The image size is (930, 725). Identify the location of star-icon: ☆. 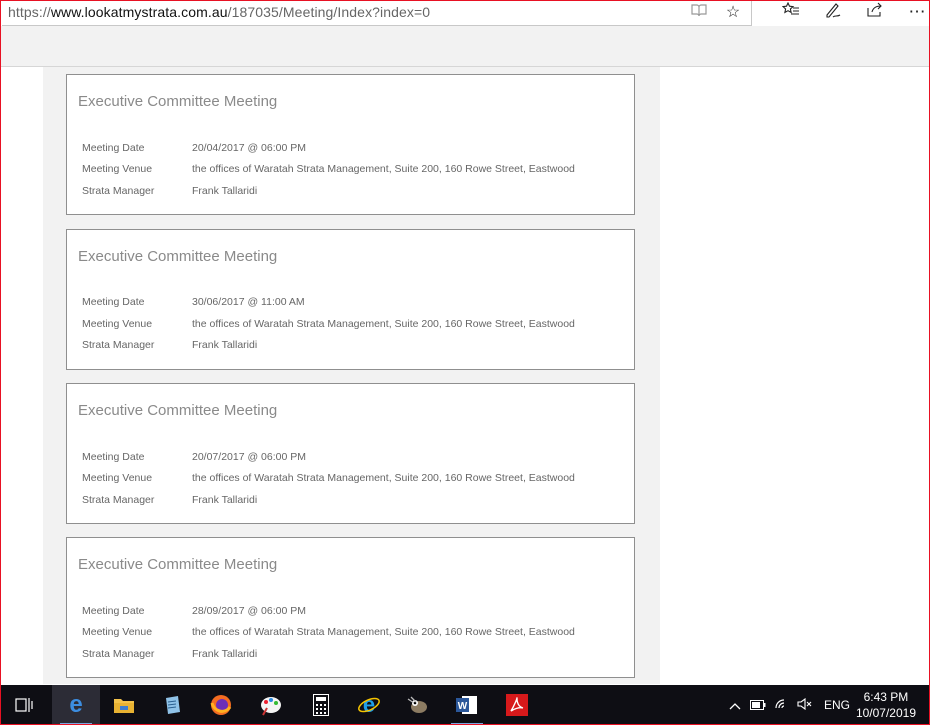
(733, 13).